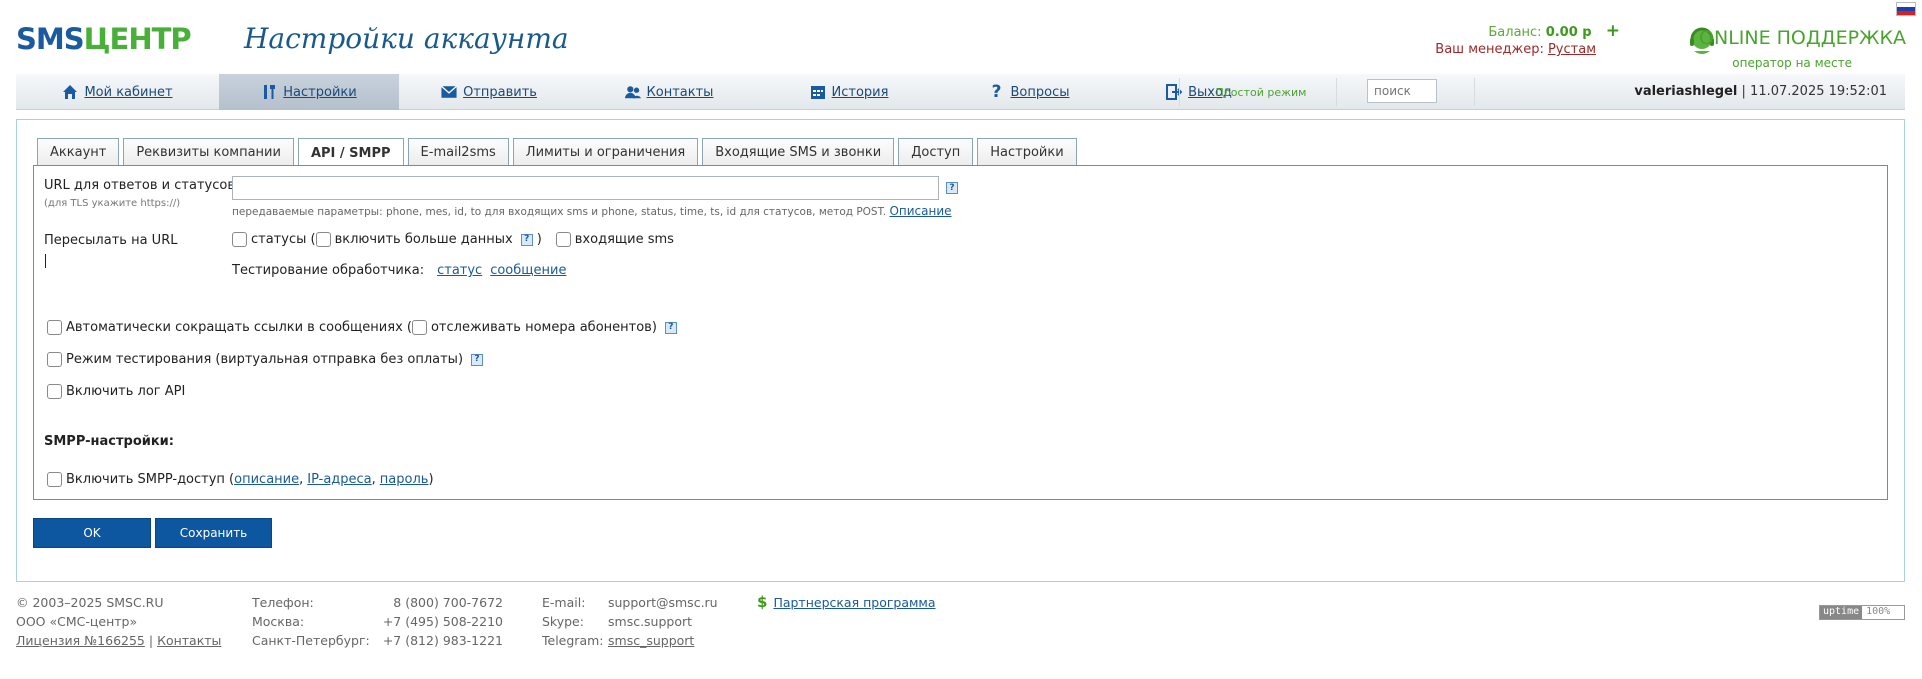  I want to click on nav-label: История, so click(860, 92).